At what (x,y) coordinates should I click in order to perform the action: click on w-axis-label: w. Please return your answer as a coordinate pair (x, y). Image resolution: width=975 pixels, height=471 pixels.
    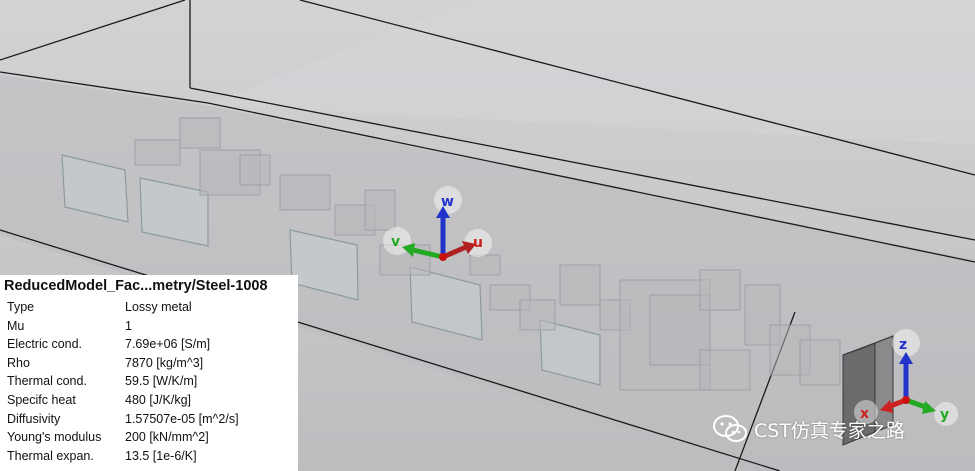
    Looking at the image, I should click on (447, 202).